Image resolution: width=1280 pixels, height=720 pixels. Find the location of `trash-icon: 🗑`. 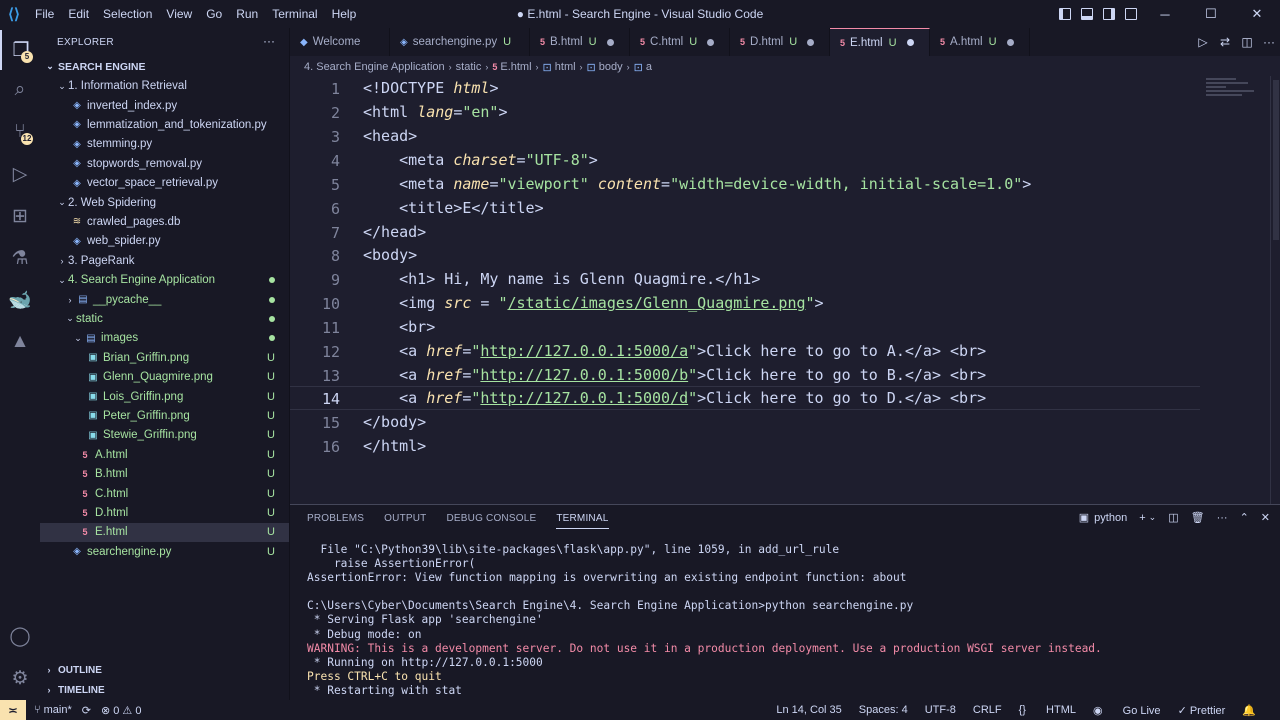

trash-icon: 🗑 is located at coordinates (1198, 517).